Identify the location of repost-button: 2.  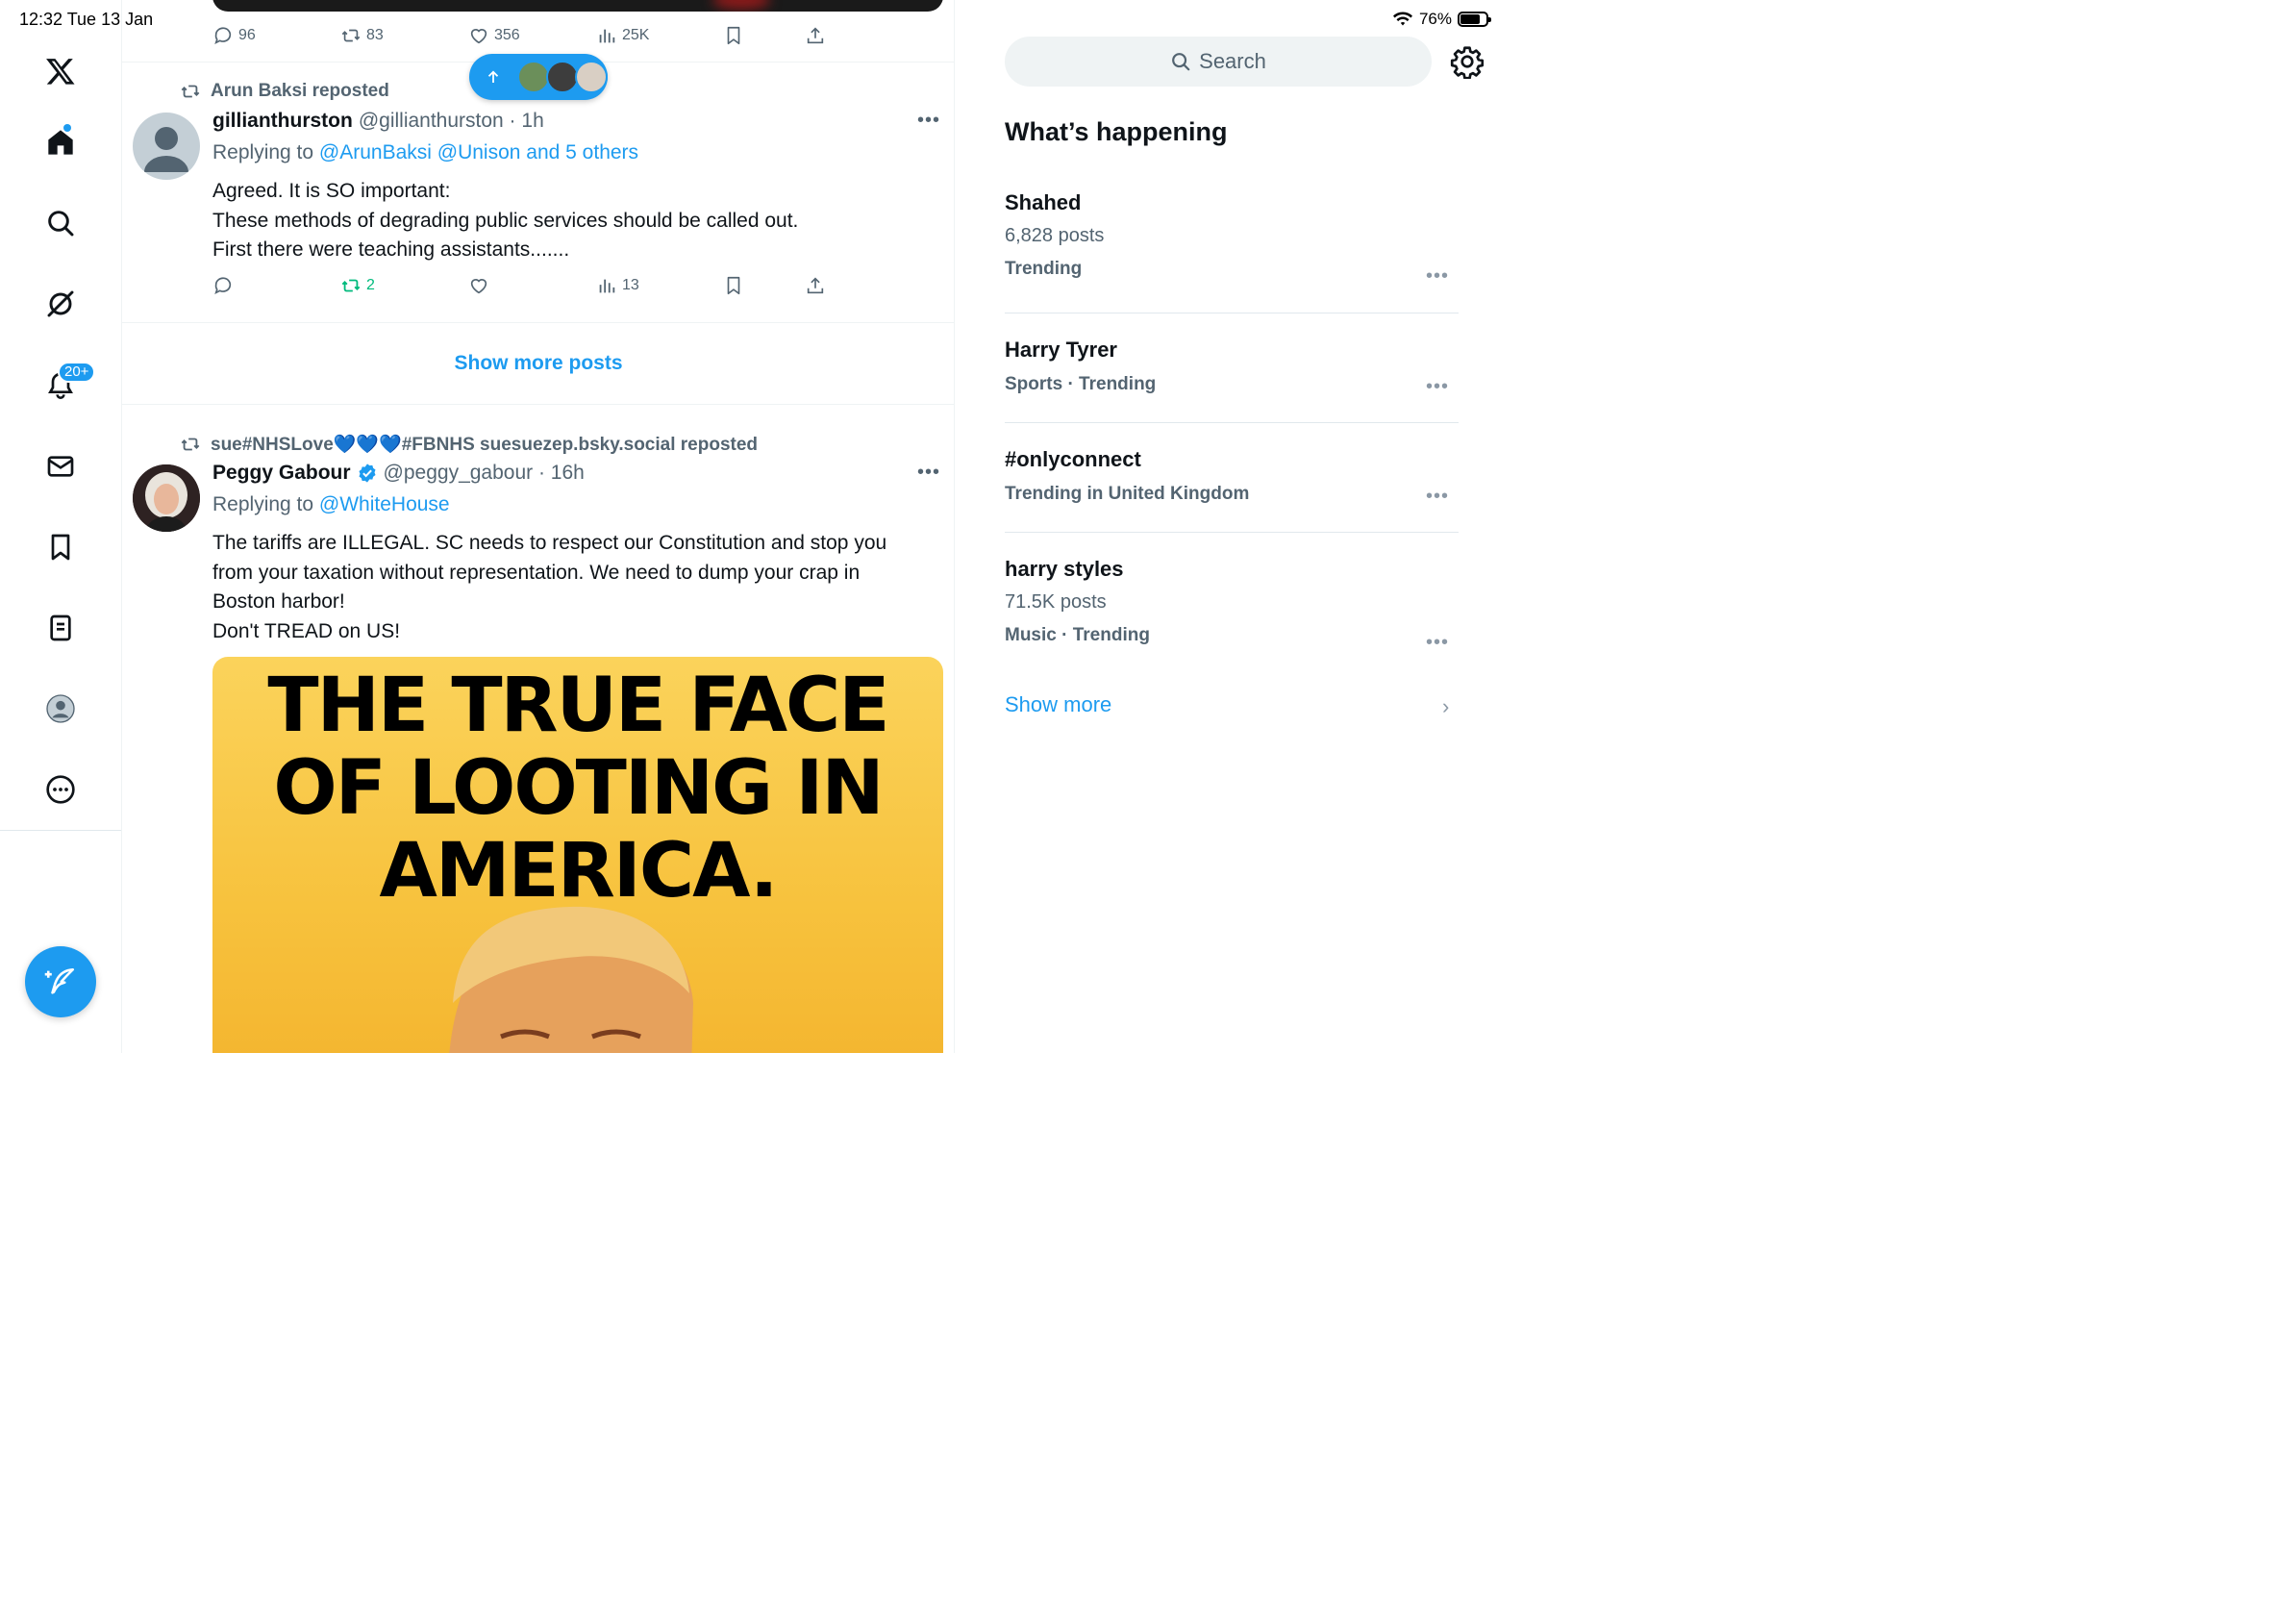
(357, 285).